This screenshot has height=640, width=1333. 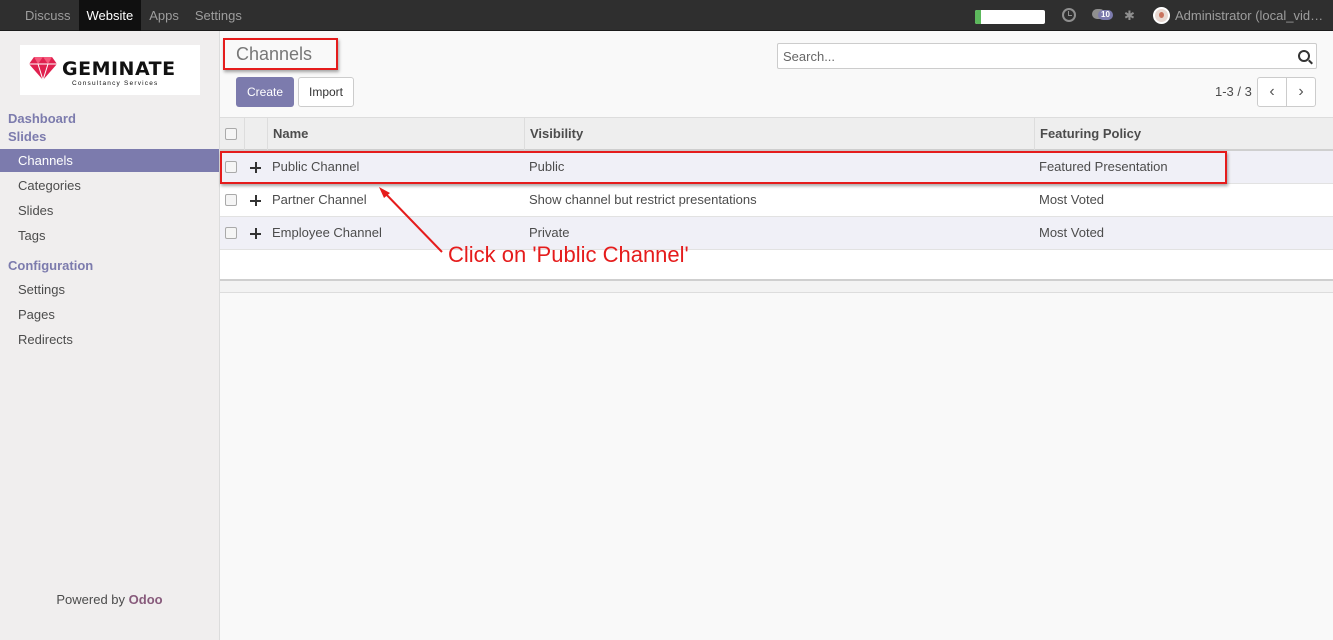 I want to click on create-button: Create, so click(x=265, y=92).